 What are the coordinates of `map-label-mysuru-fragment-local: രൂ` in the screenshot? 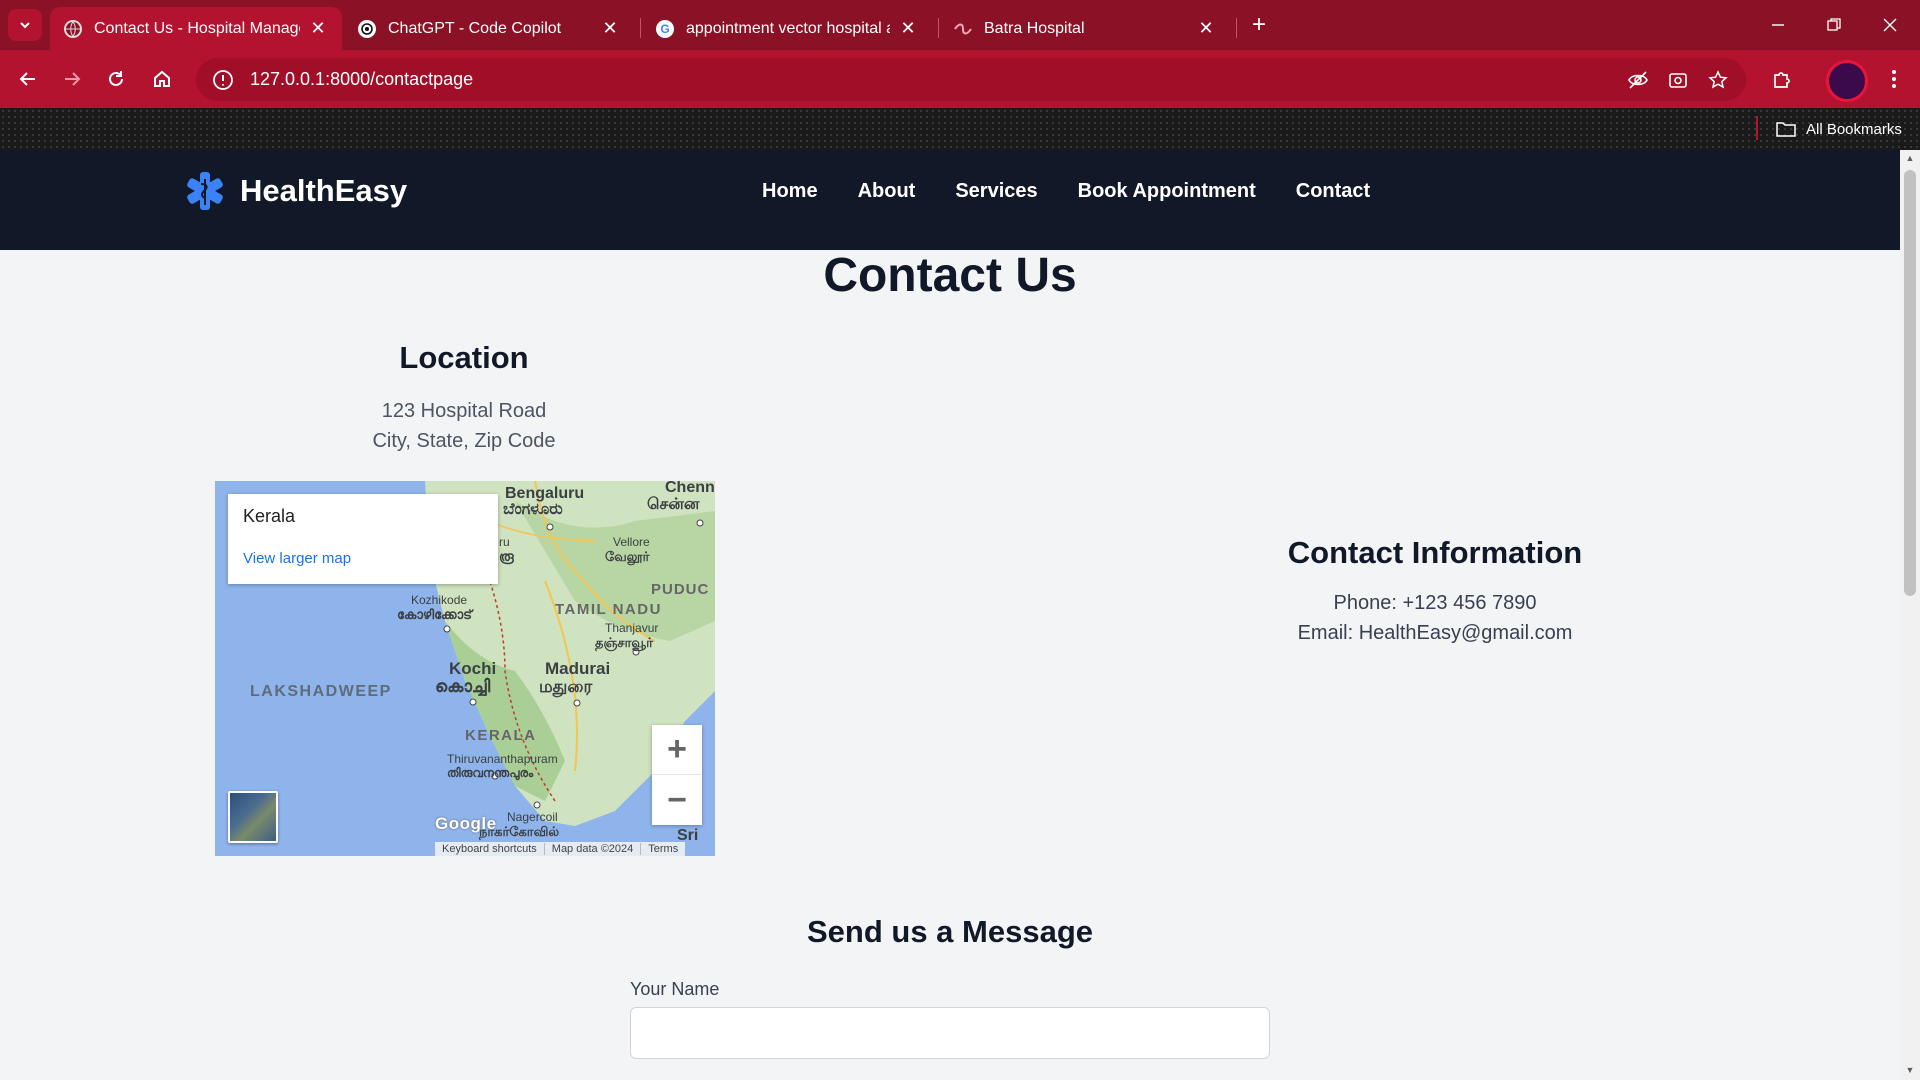 It's located at (506, 556).